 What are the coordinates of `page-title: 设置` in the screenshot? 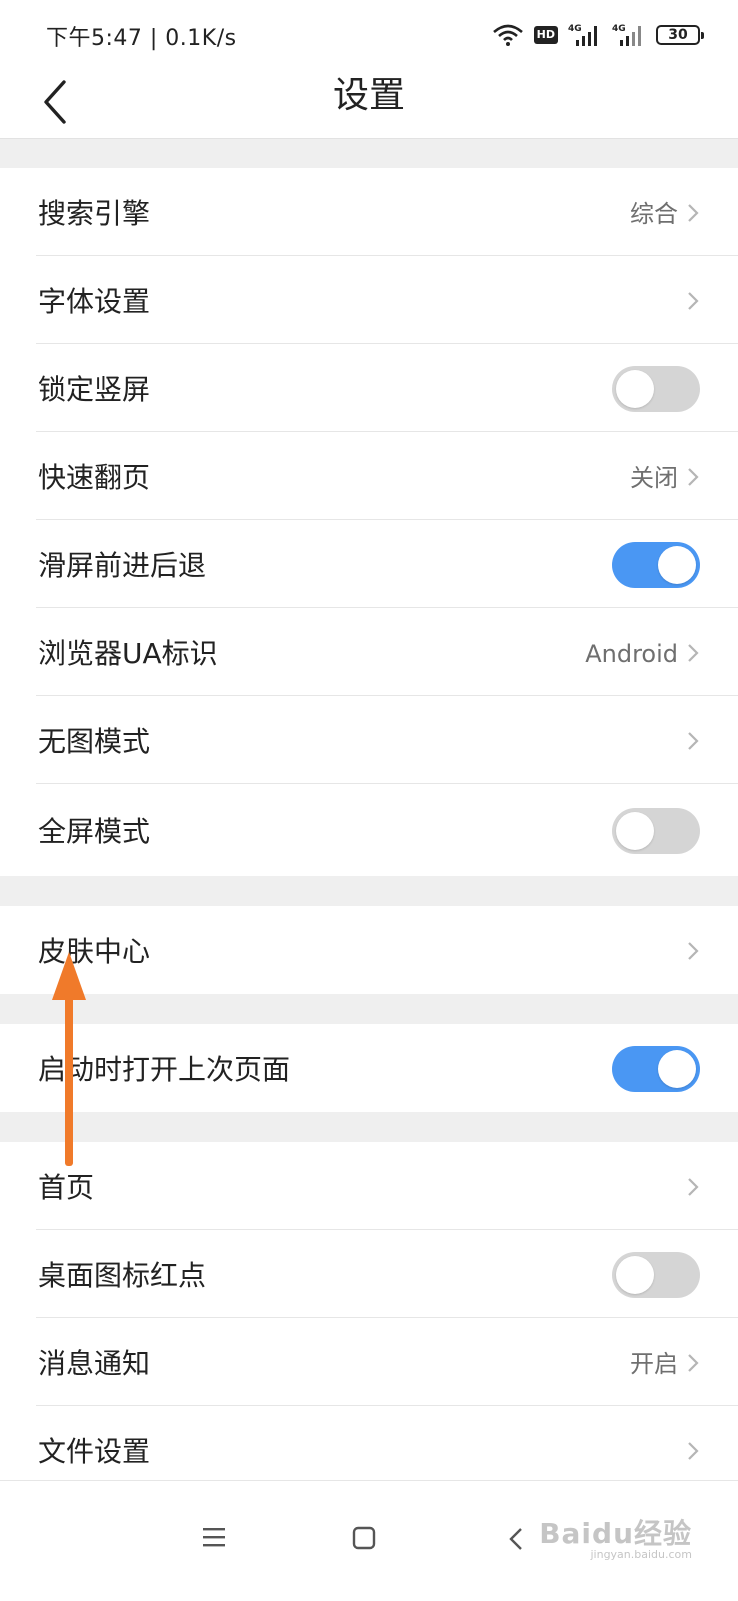 It's located at (368, 95).